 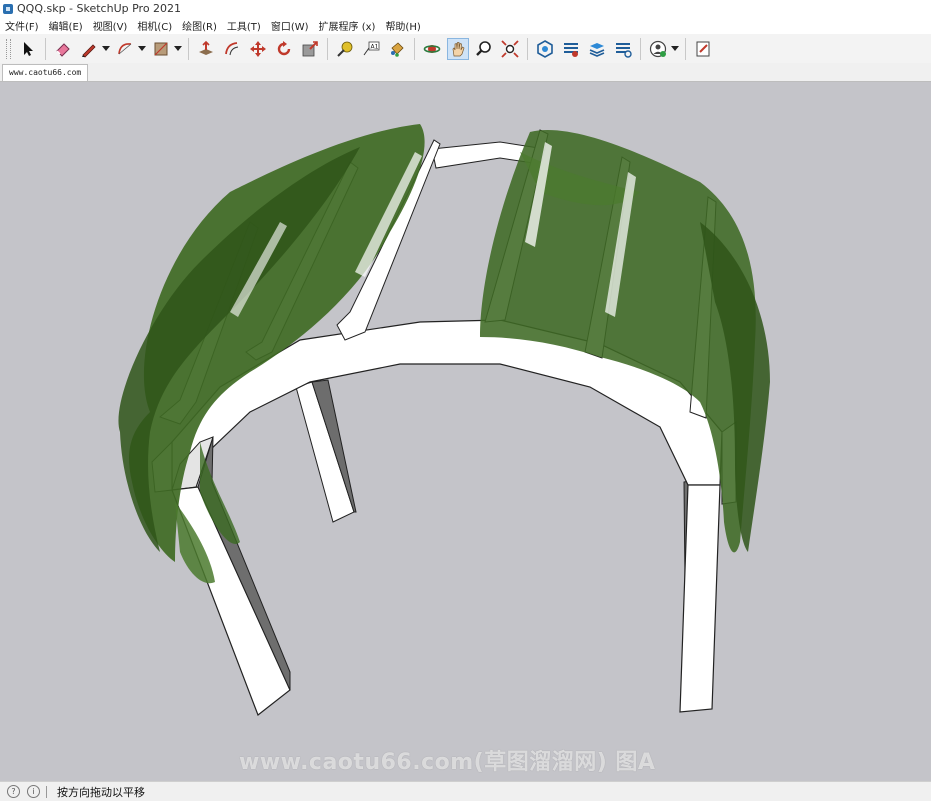 I want to click on menu-help: 帮助(H), so click(x=402, y=25).